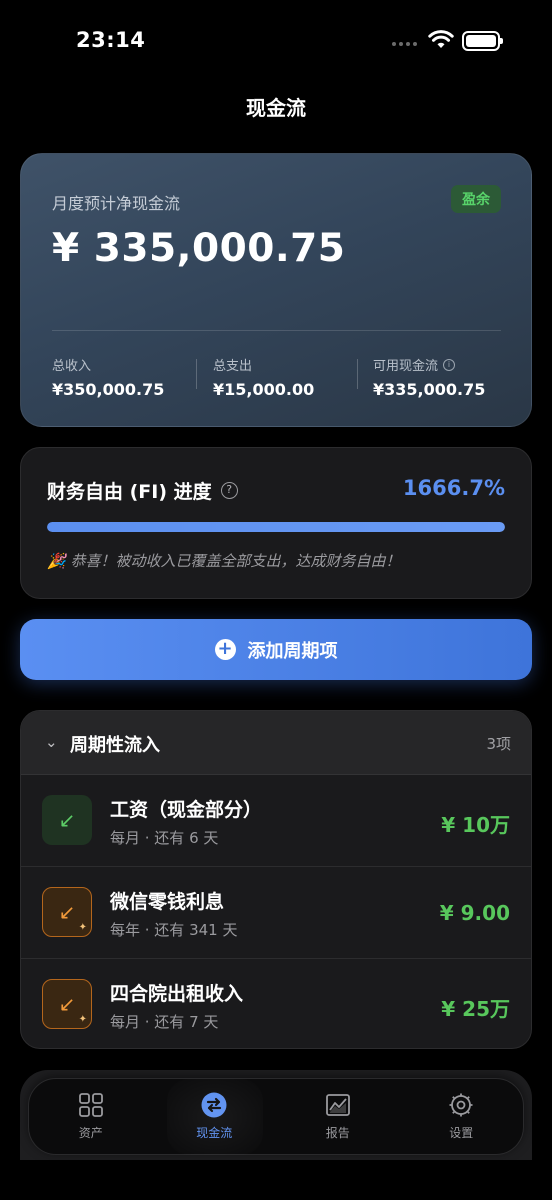 The height and width of the screenshot is (1200, 552). Describe the element at coordinates (111, 40) in the screenshot. I see `status-time: 23:14` at that location.